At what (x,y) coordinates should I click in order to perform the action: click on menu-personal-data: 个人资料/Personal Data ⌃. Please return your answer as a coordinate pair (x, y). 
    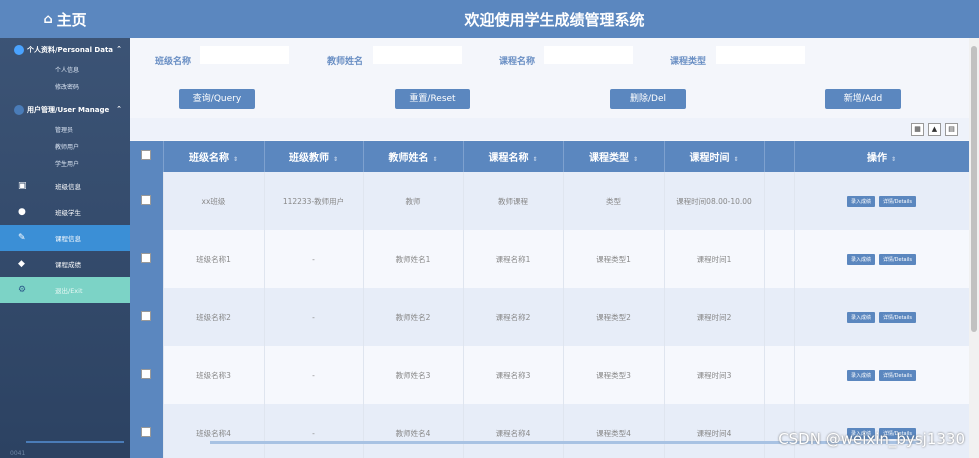
    Looking at the image, I should click on (65, 50).